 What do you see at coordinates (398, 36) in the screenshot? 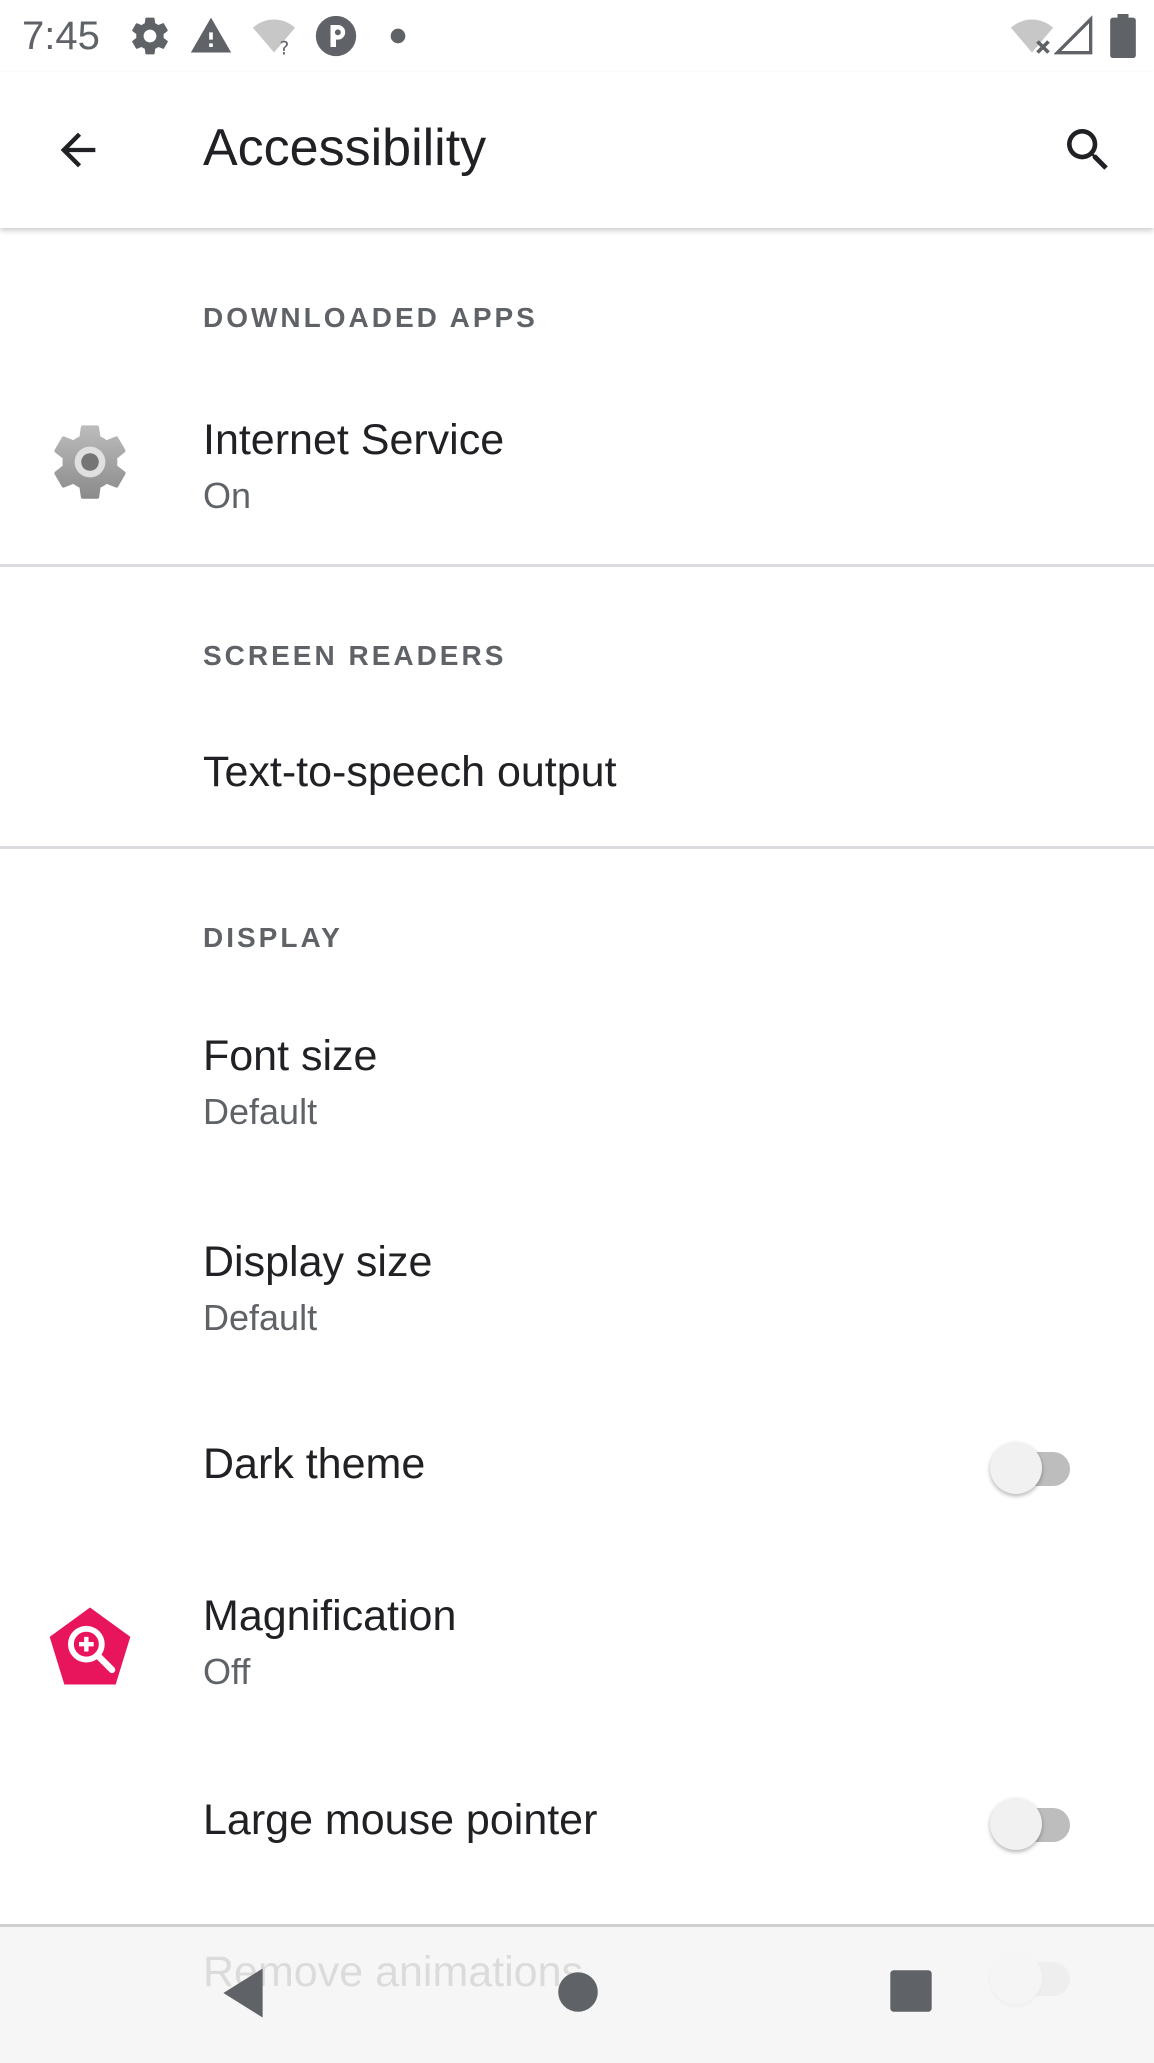
I see `dot-icon` at bounding box center [398, 36].